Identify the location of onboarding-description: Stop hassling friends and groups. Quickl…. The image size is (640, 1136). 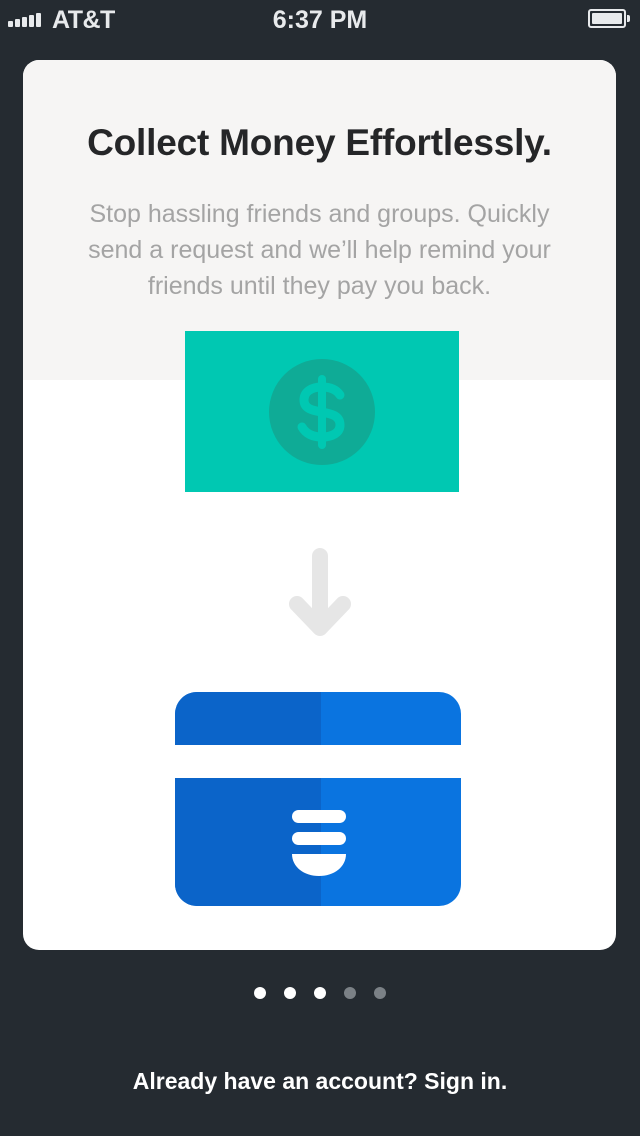
(319, 250).